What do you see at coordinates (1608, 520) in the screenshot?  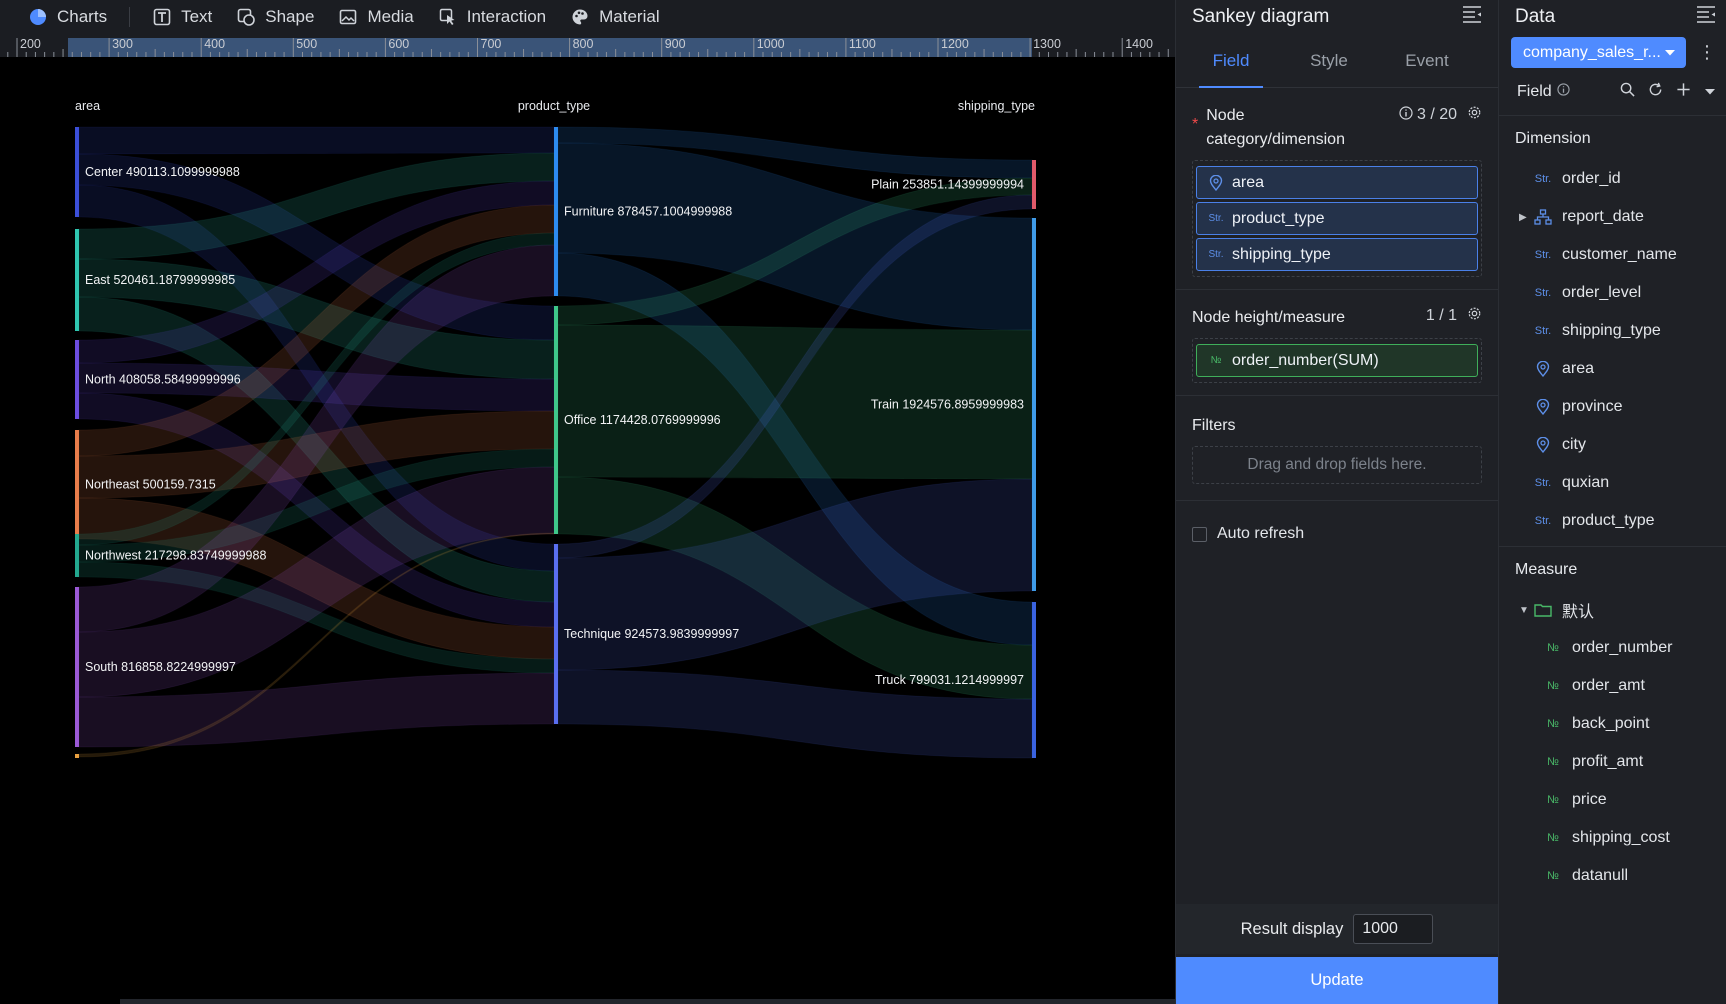 I see `field-label: product_type` at bounding box center [1608, 520].